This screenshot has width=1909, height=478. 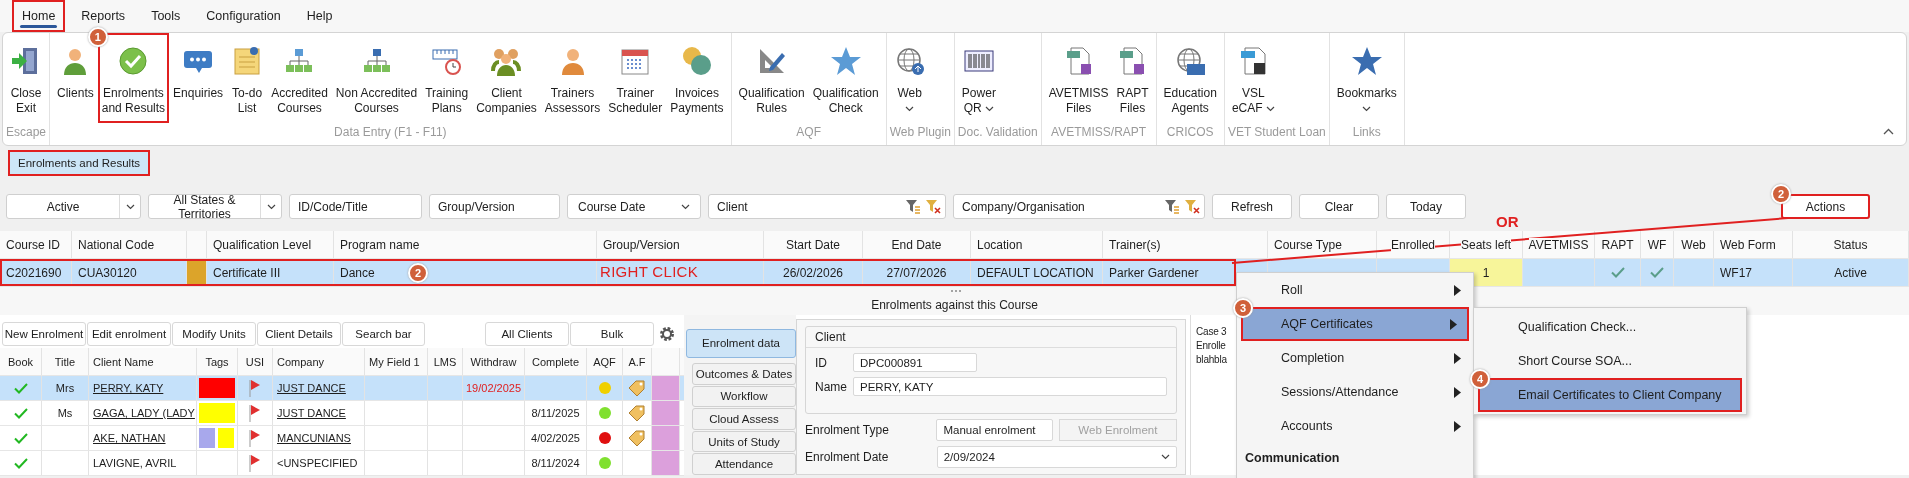 I want to click on search-field: ID/Code/Title, so click(x=355, y=206).